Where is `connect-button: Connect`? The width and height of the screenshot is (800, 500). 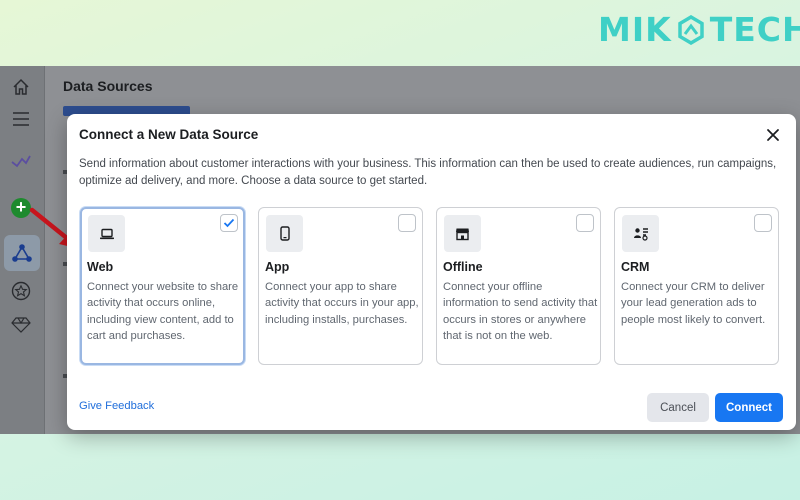
connect-button: Connect is located at coordinates (749, 407).